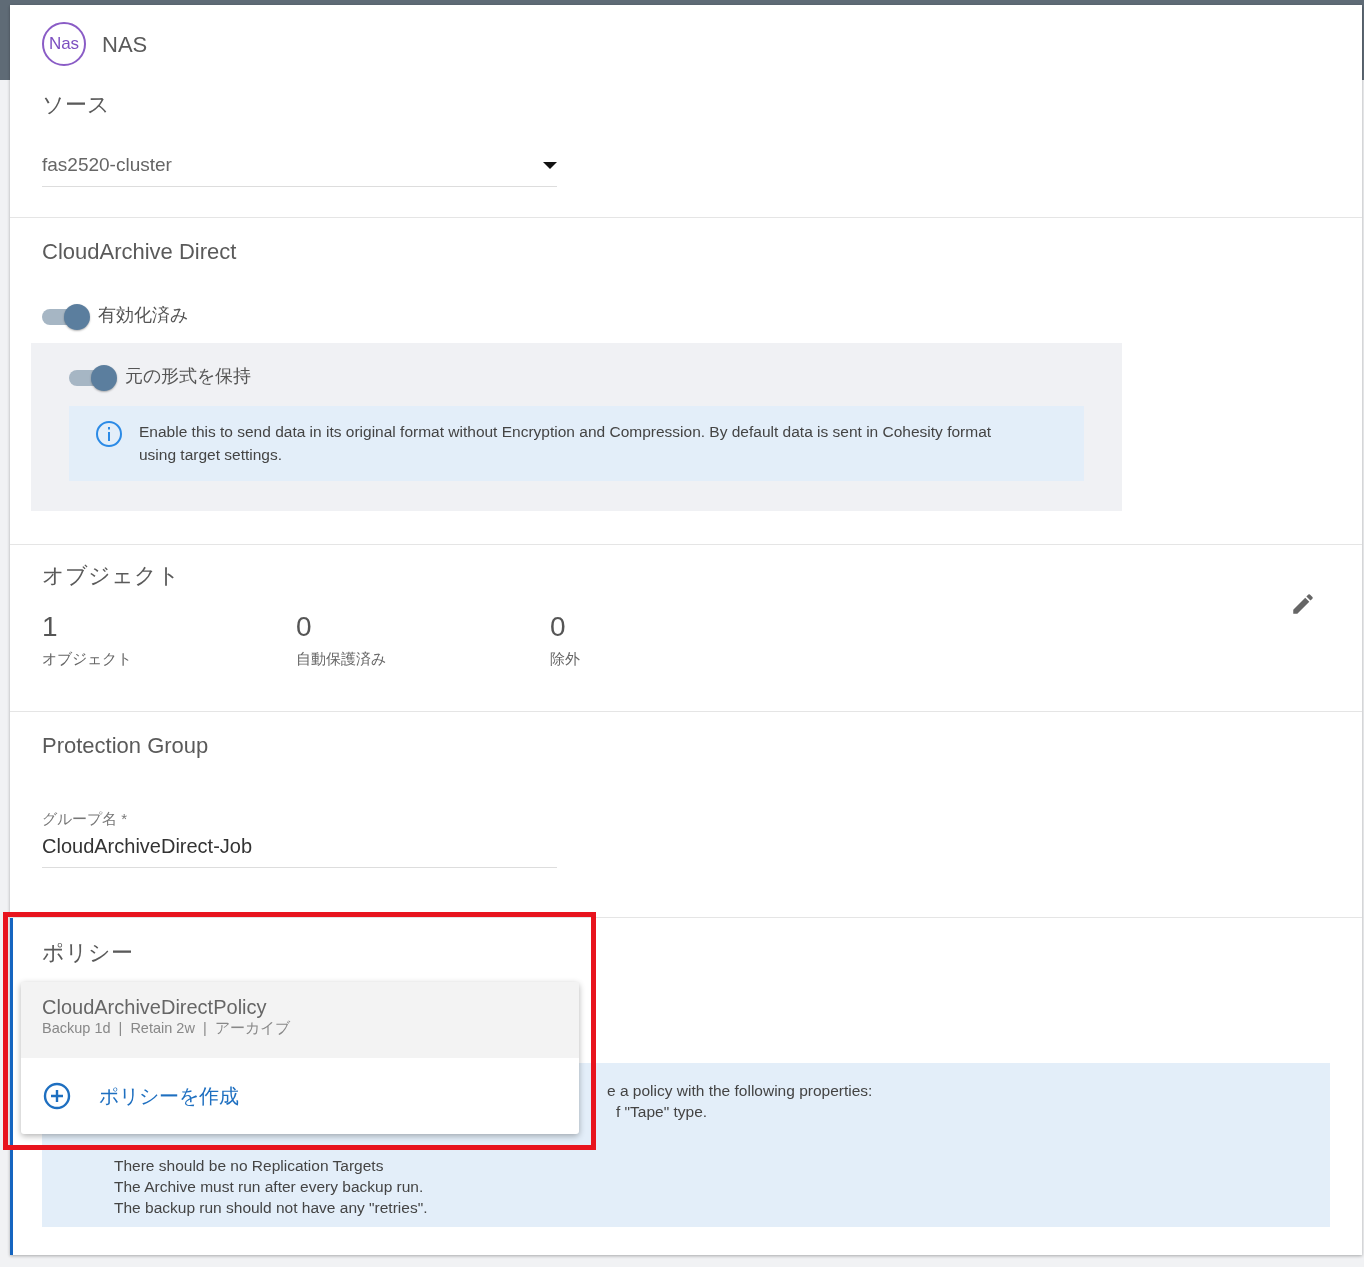 This screenshot has height=1267, width=1364. I want to click on info-text: There should be no Replication Targets, so click(249, 1166).